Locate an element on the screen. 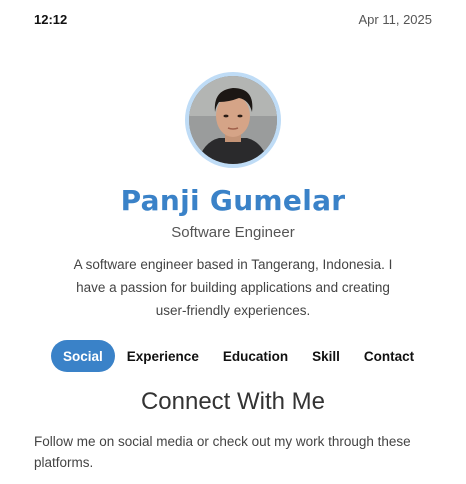 This screenshot has height=484, width=466. section-title: Connect With Me is located at coordinates (233, 401).